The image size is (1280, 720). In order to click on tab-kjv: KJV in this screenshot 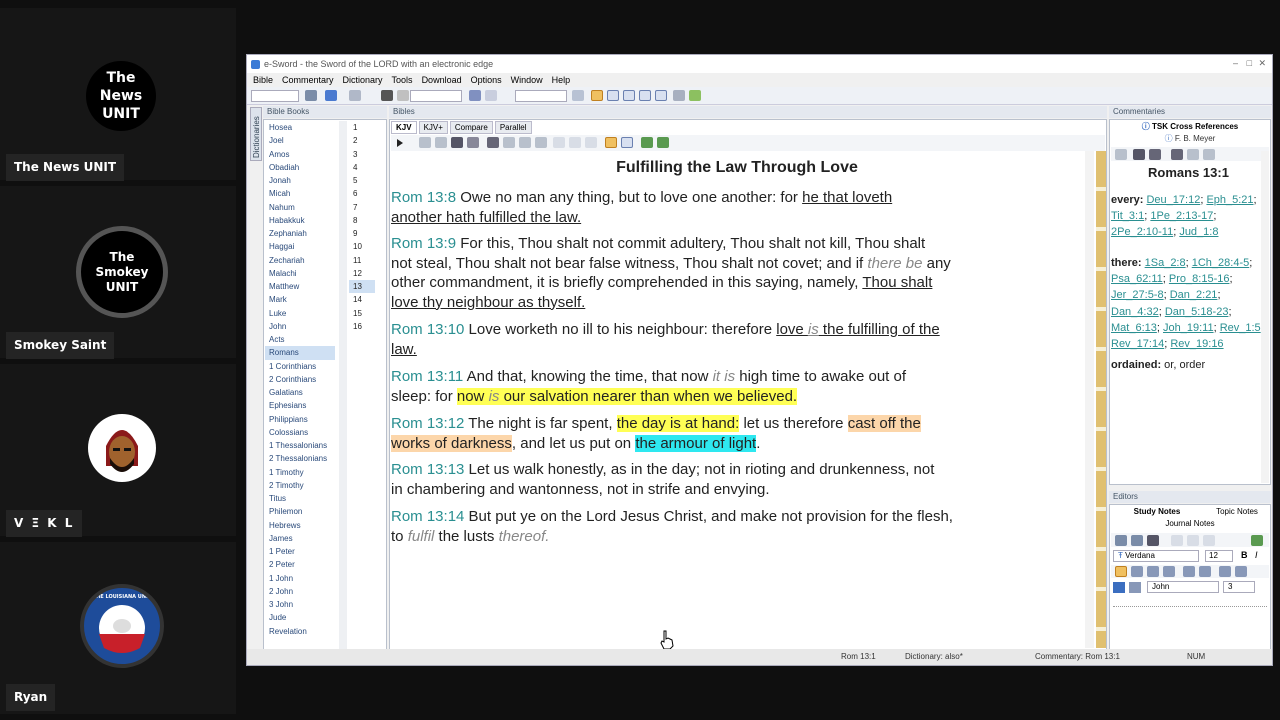, I will do `click(404, 127)`.